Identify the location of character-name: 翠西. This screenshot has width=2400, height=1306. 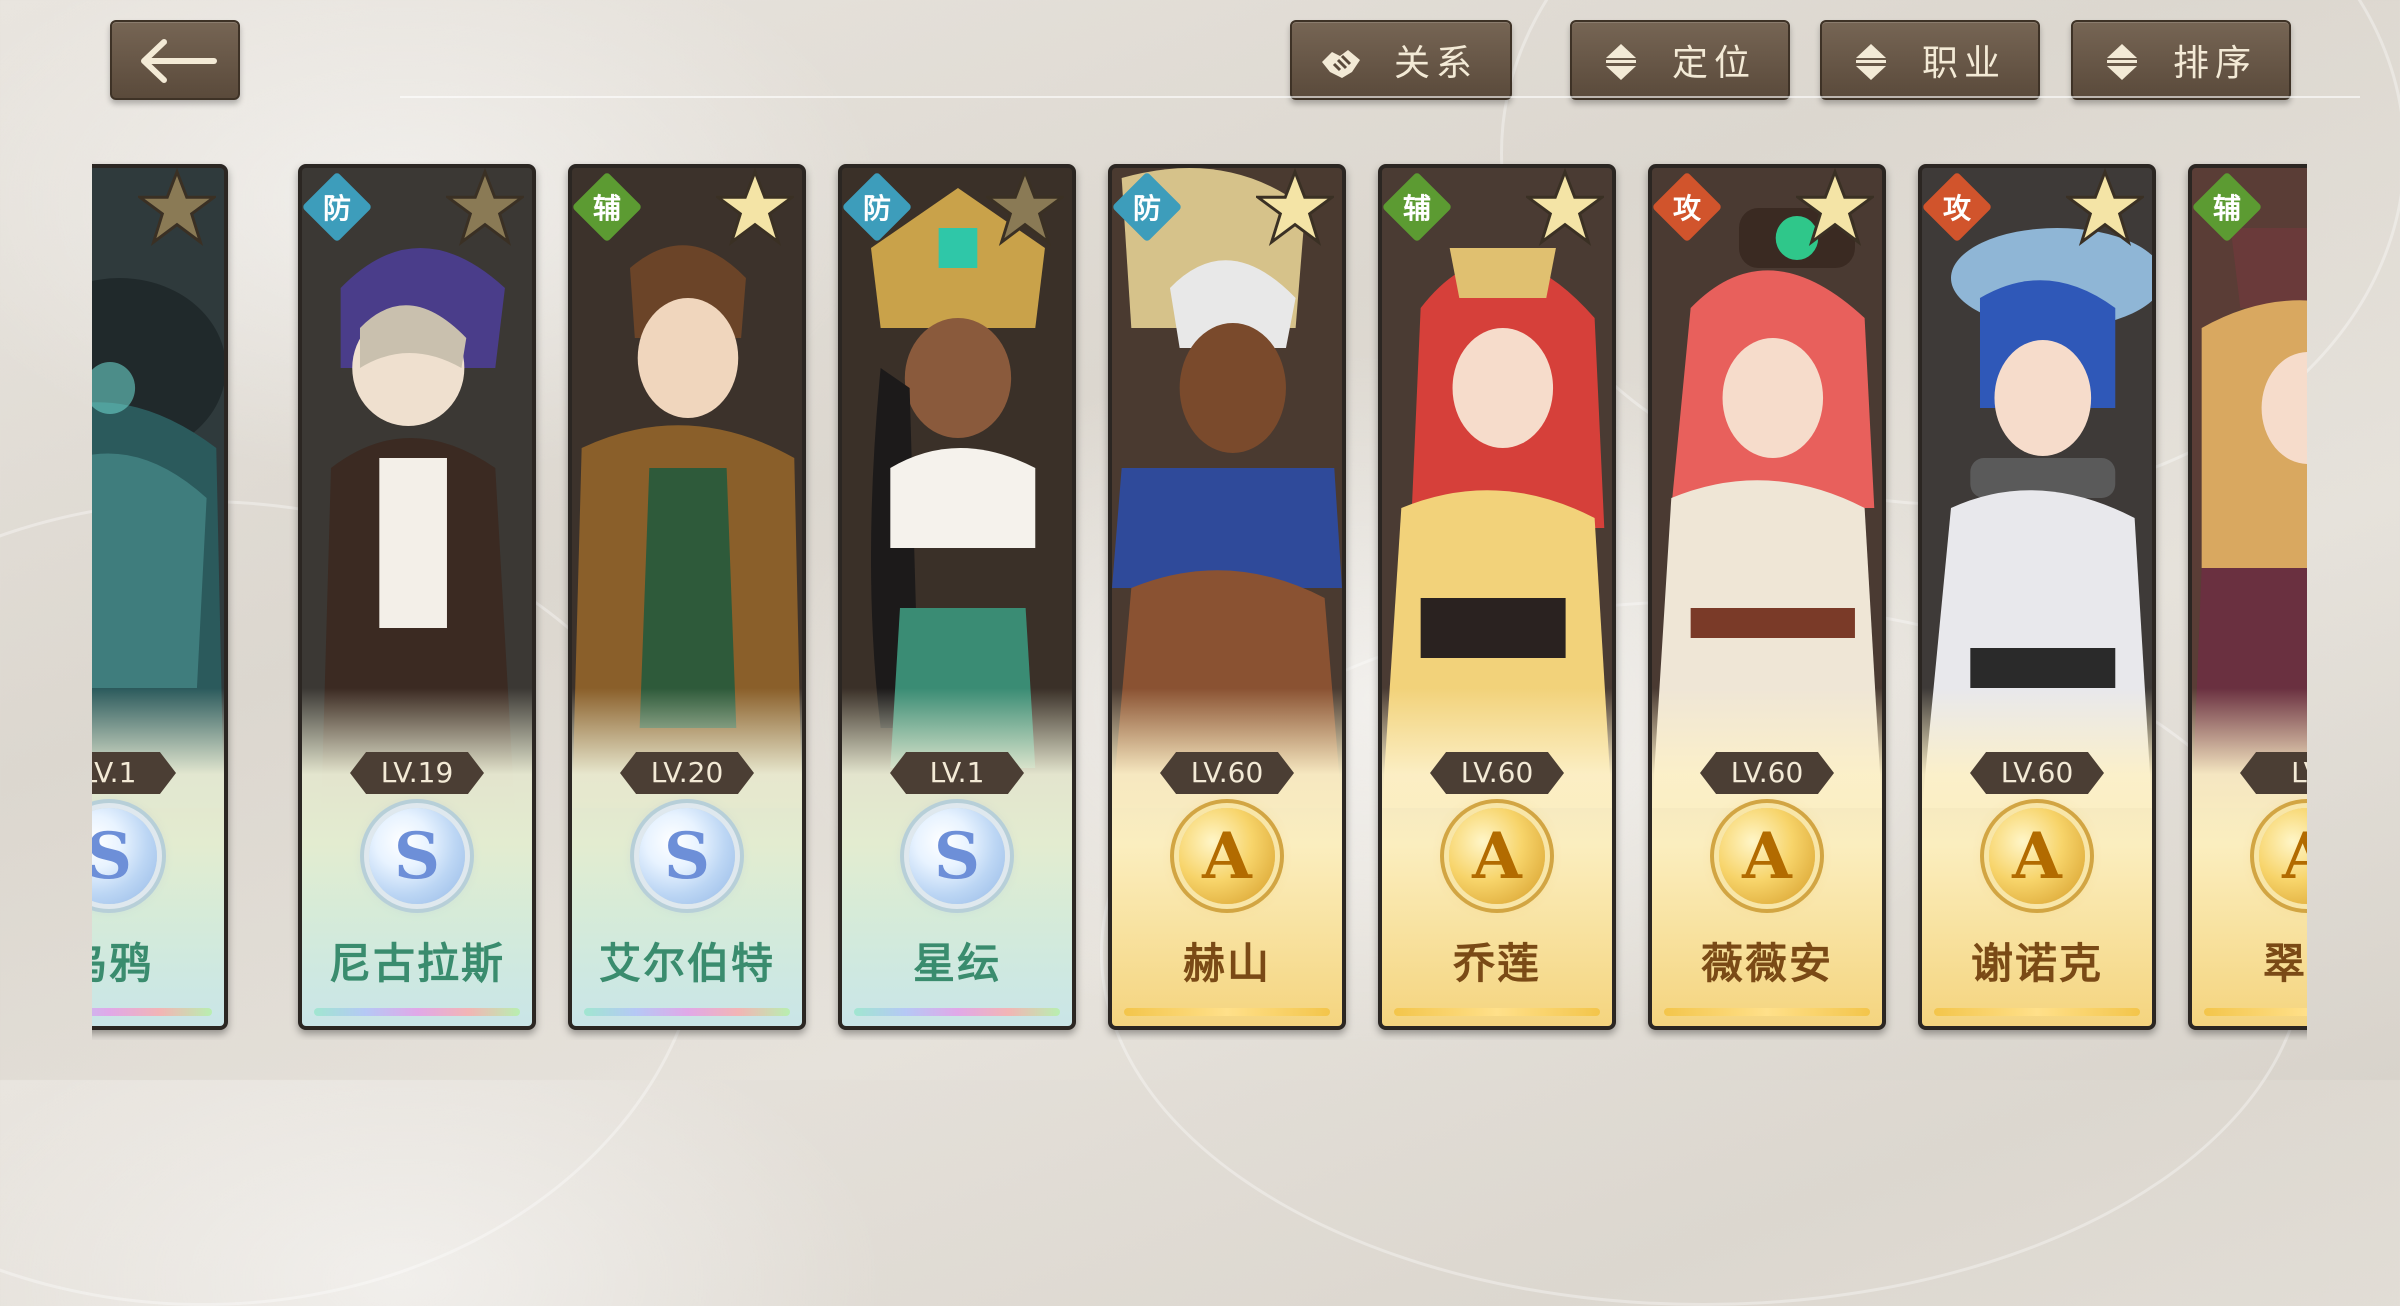
(2284, 963).